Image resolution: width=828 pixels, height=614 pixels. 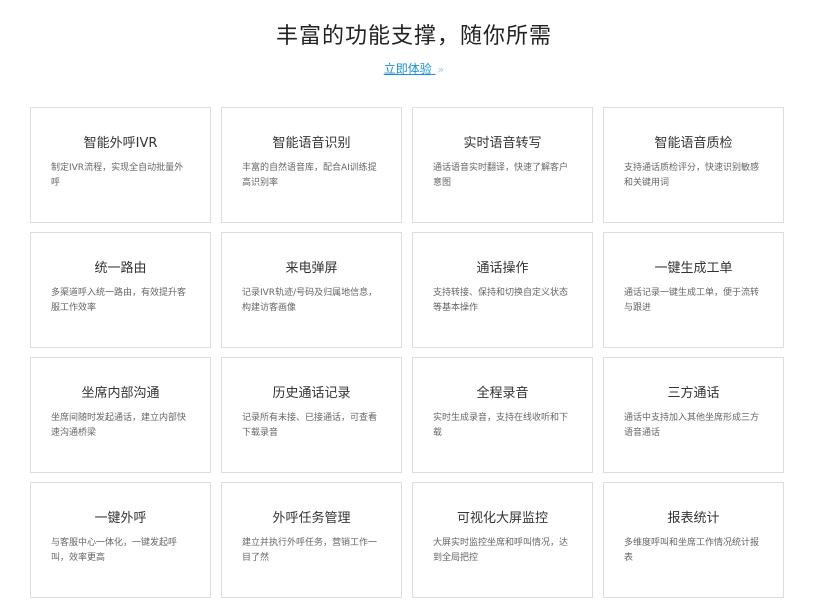 What do you see at coordinates (120, 268) in the screenshot?
I see `feature-title: 统一路由` at bounding box center [120, 268].